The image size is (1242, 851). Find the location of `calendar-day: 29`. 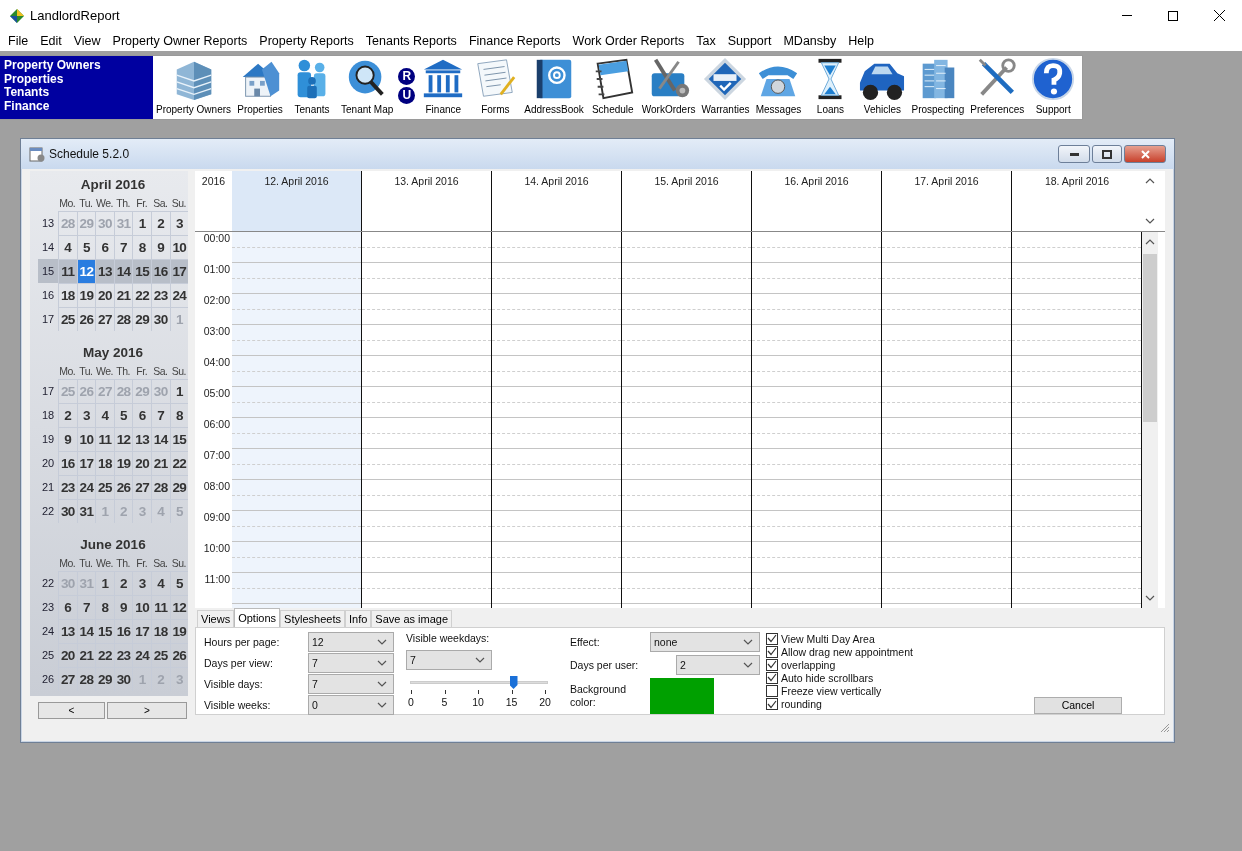

calendar-day: 29 is located at coordinates (141, 319).